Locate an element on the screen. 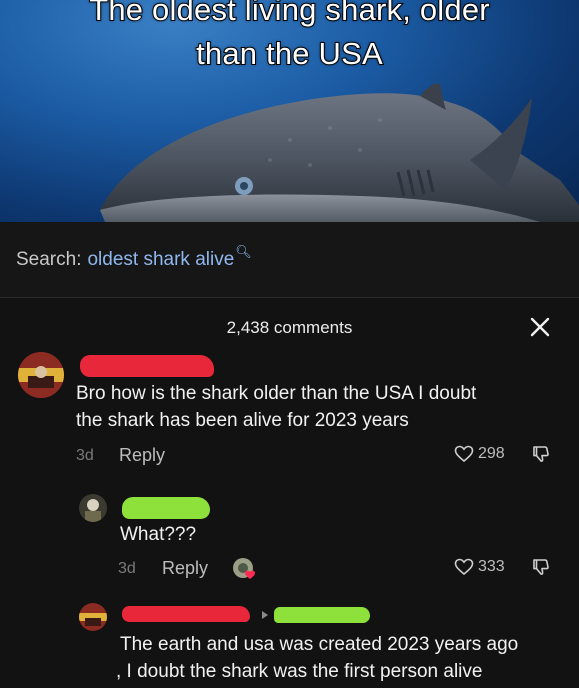 The height and width of the screenshot is (688, 579). related-search-bar: Search: oldest shark alive 🔍︎ is located at coordinates (289, 260).